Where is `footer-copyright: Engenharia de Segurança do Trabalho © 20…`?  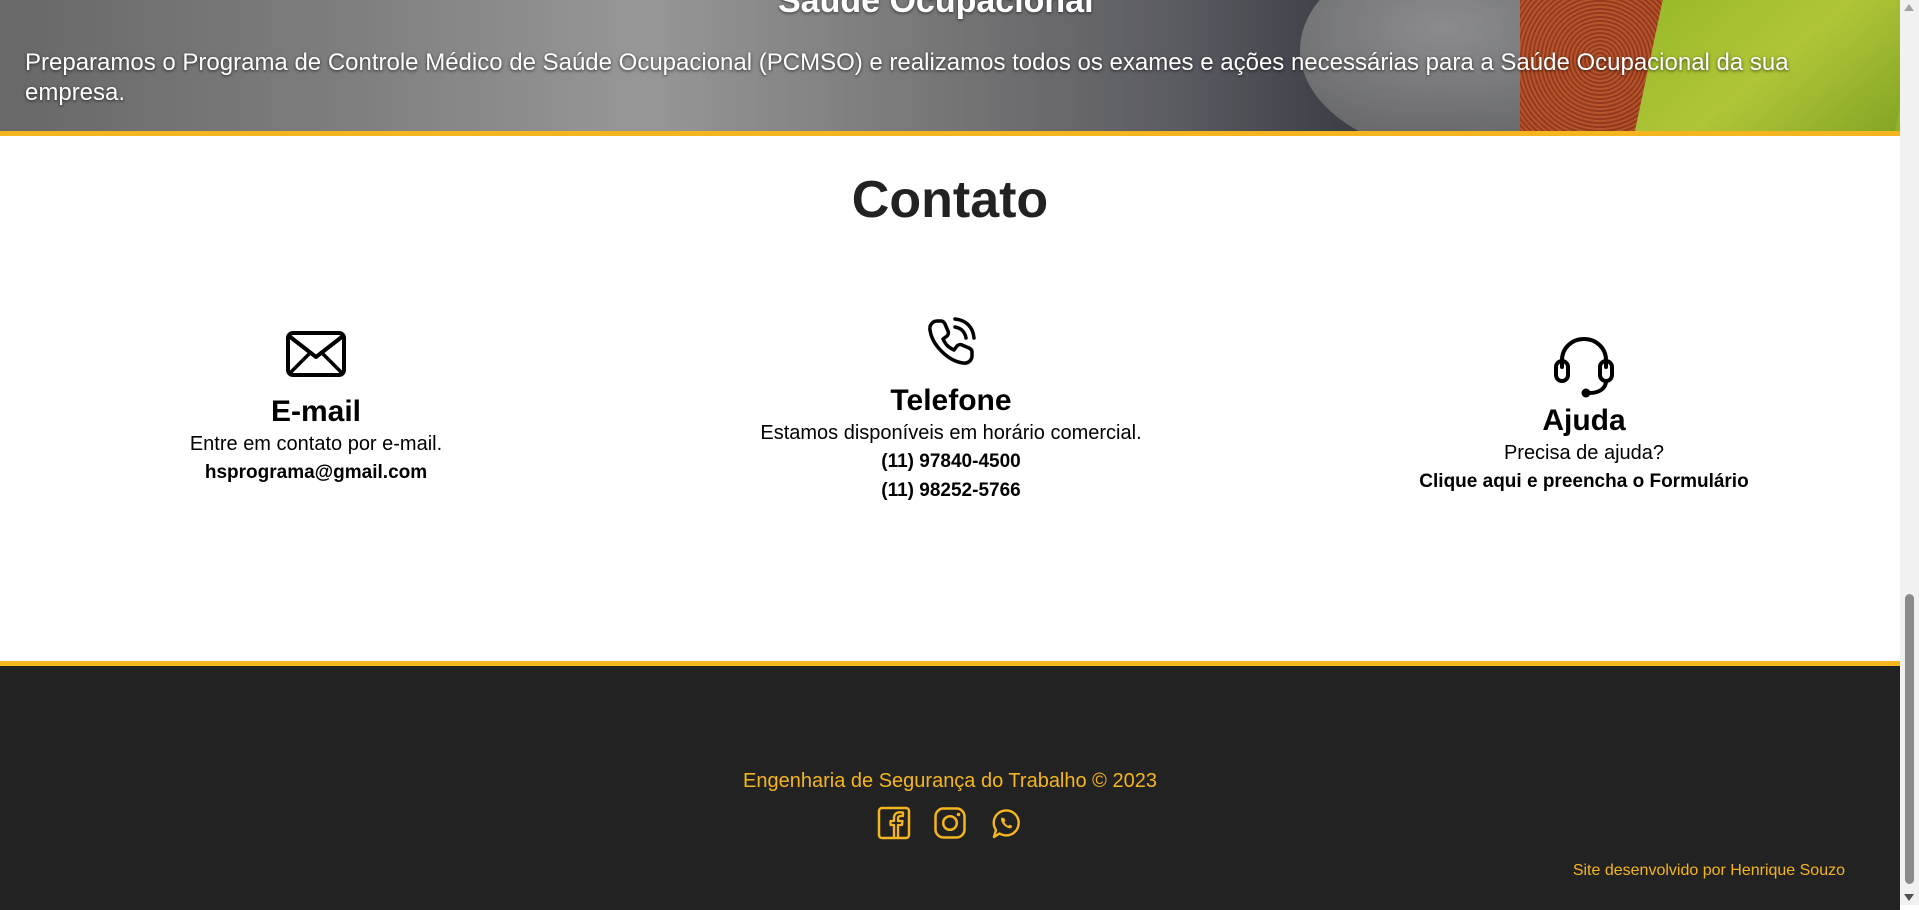
footer-copyright: Engenharia de Segurança do Trabalho © 20… is located at coordinates (950, 781).